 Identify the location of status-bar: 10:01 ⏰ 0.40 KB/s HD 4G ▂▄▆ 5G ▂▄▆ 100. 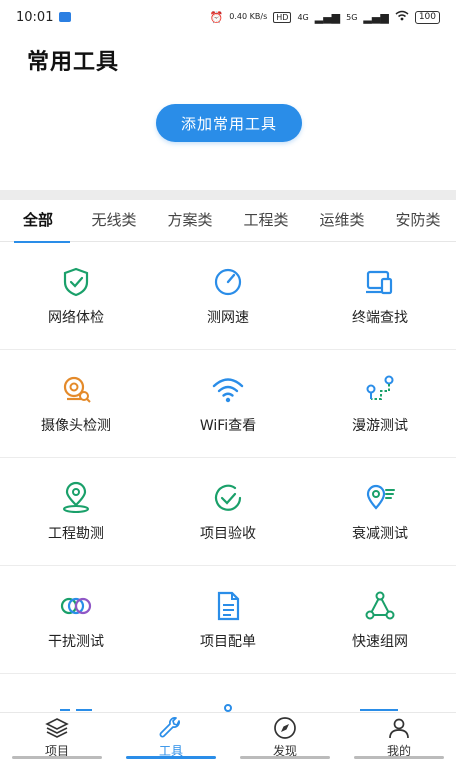
(228, 17).